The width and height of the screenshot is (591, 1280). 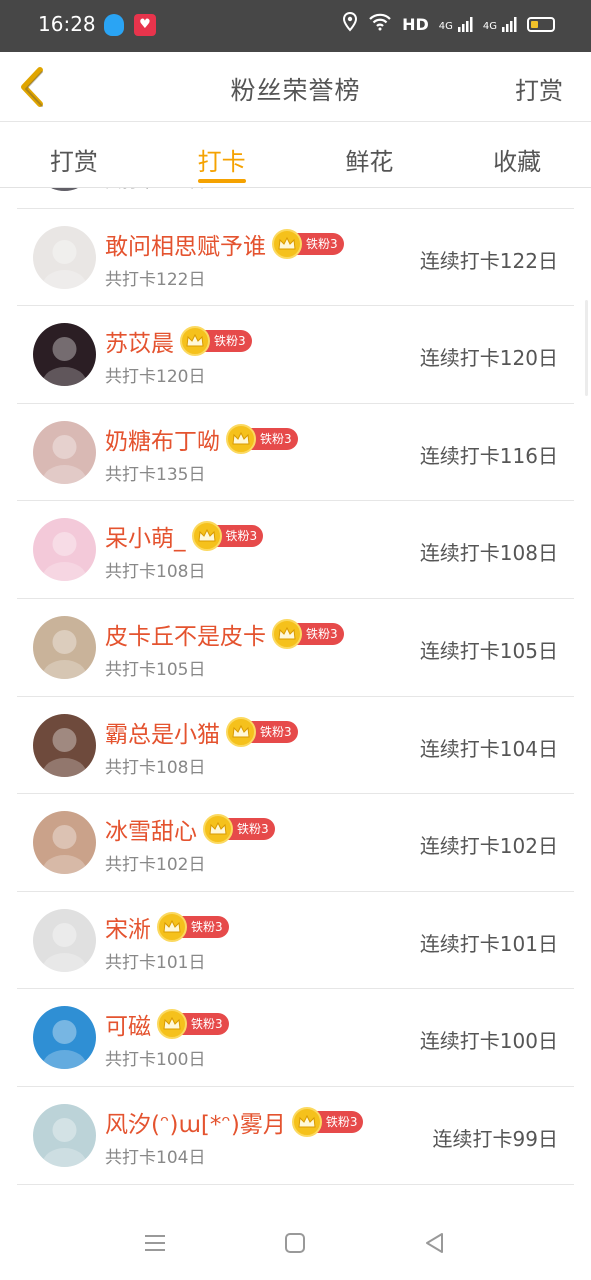 I want to click on fan-name: 可磁, so click(x=128, y=1027).